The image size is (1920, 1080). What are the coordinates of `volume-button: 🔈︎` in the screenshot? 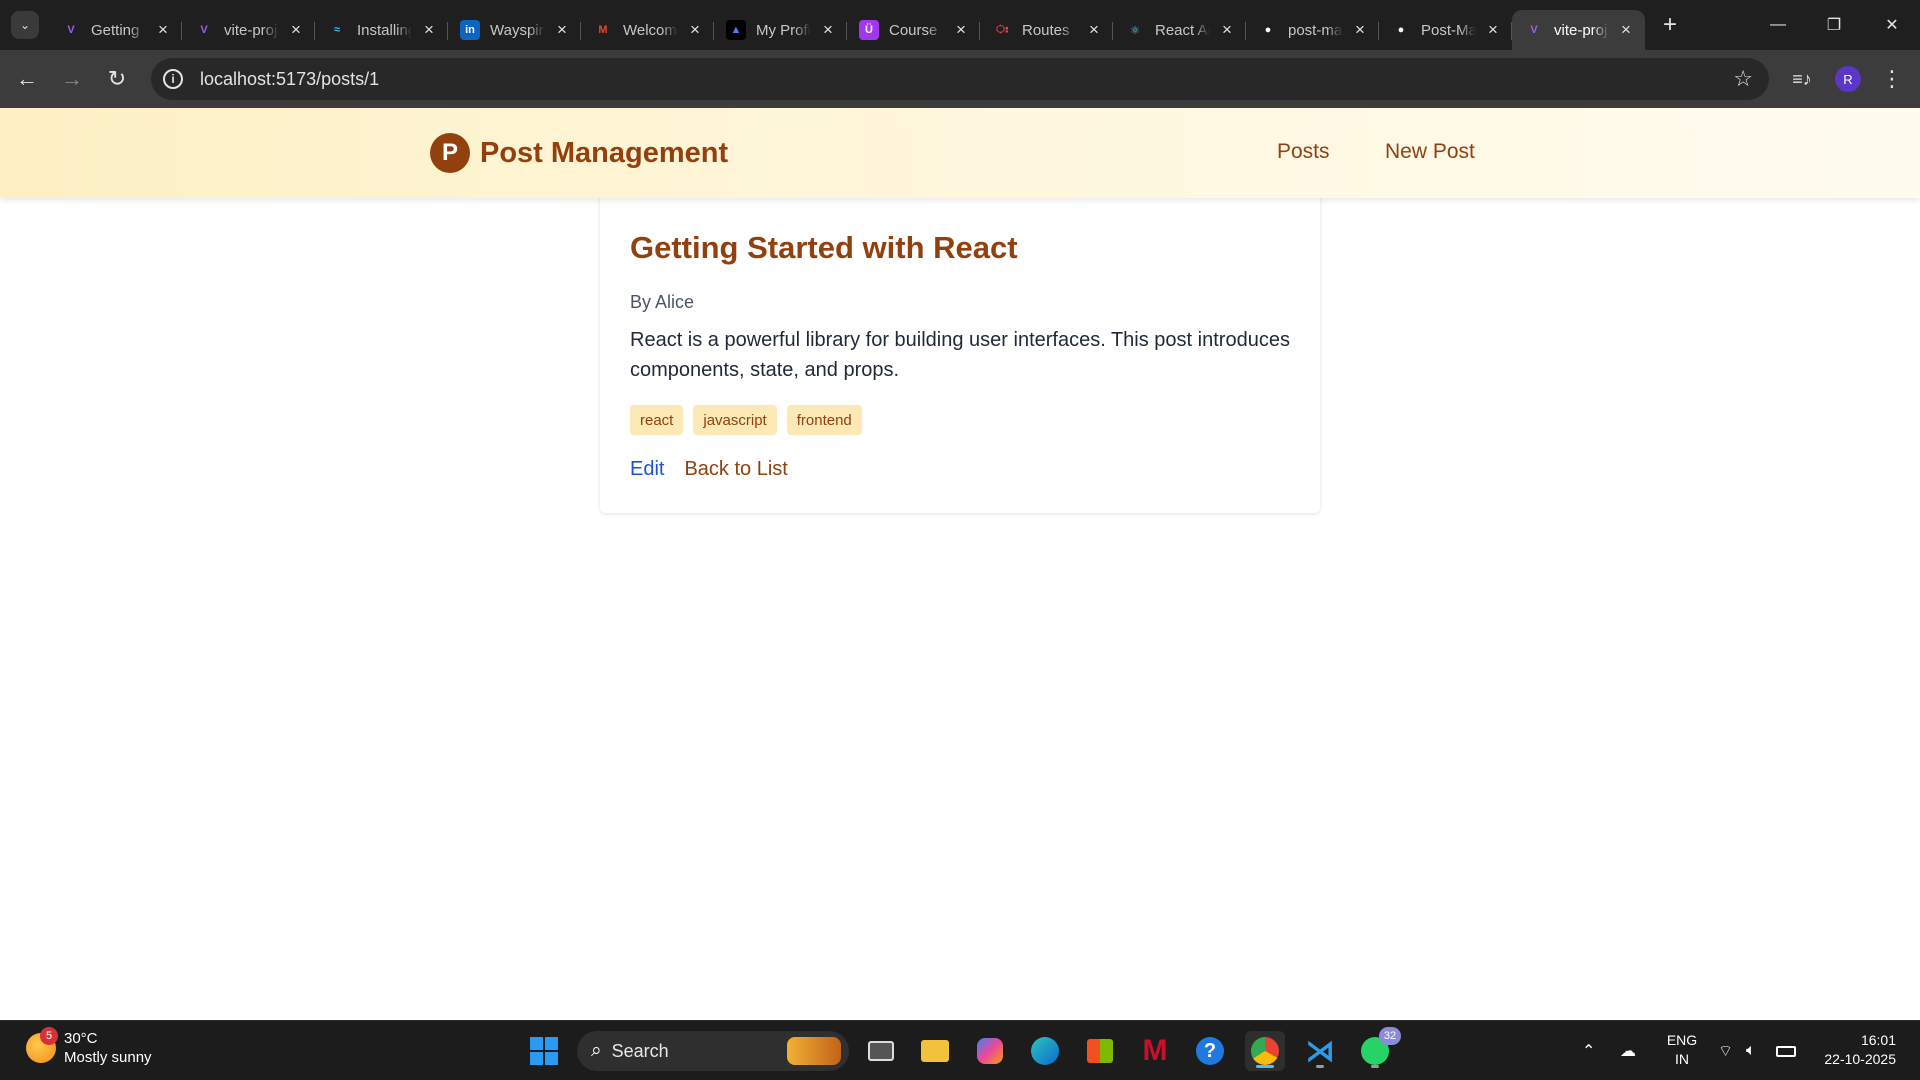 It's located at (1751, 1050).